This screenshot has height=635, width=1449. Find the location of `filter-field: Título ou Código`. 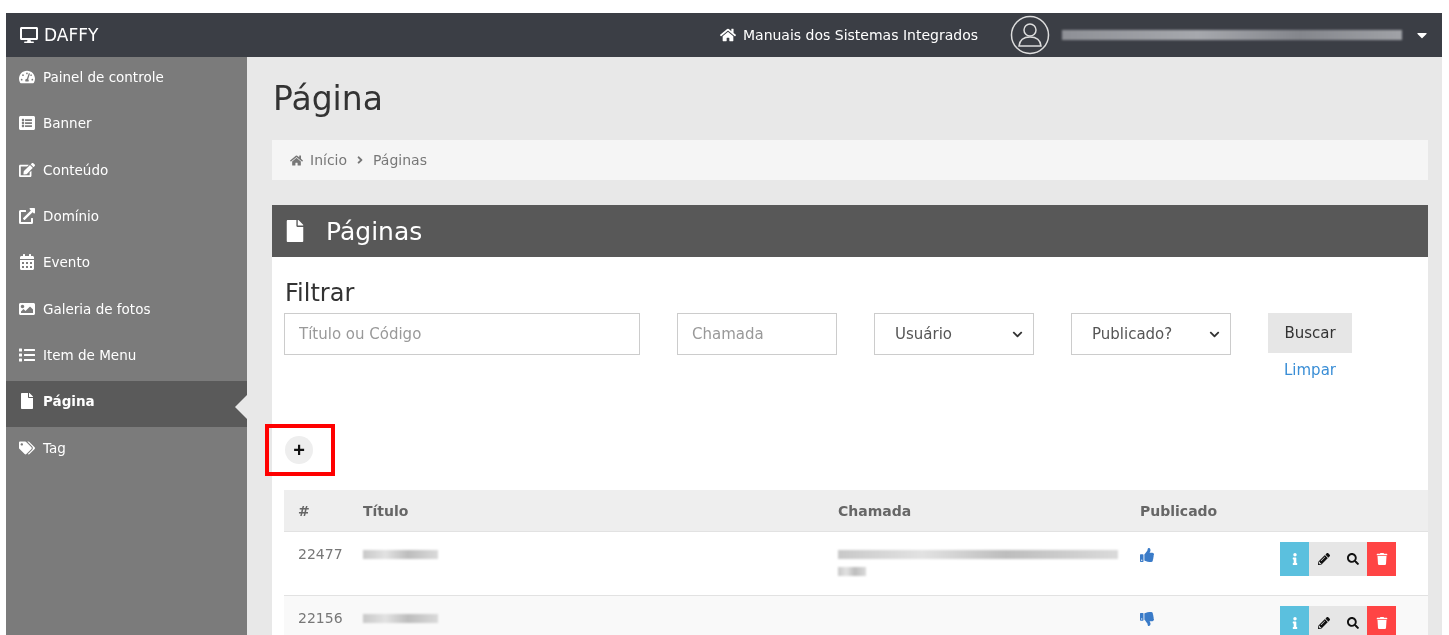

filter-field: Título ou Código is located at coordinates (462, 334).